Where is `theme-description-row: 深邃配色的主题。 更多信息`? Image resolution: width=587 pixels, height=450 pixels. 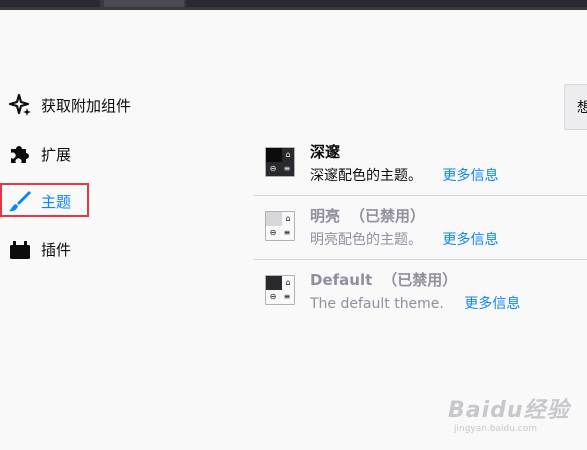
theme-description-row: 深邃配色的主题。 更多信息 is located at coordinates (404, 175).